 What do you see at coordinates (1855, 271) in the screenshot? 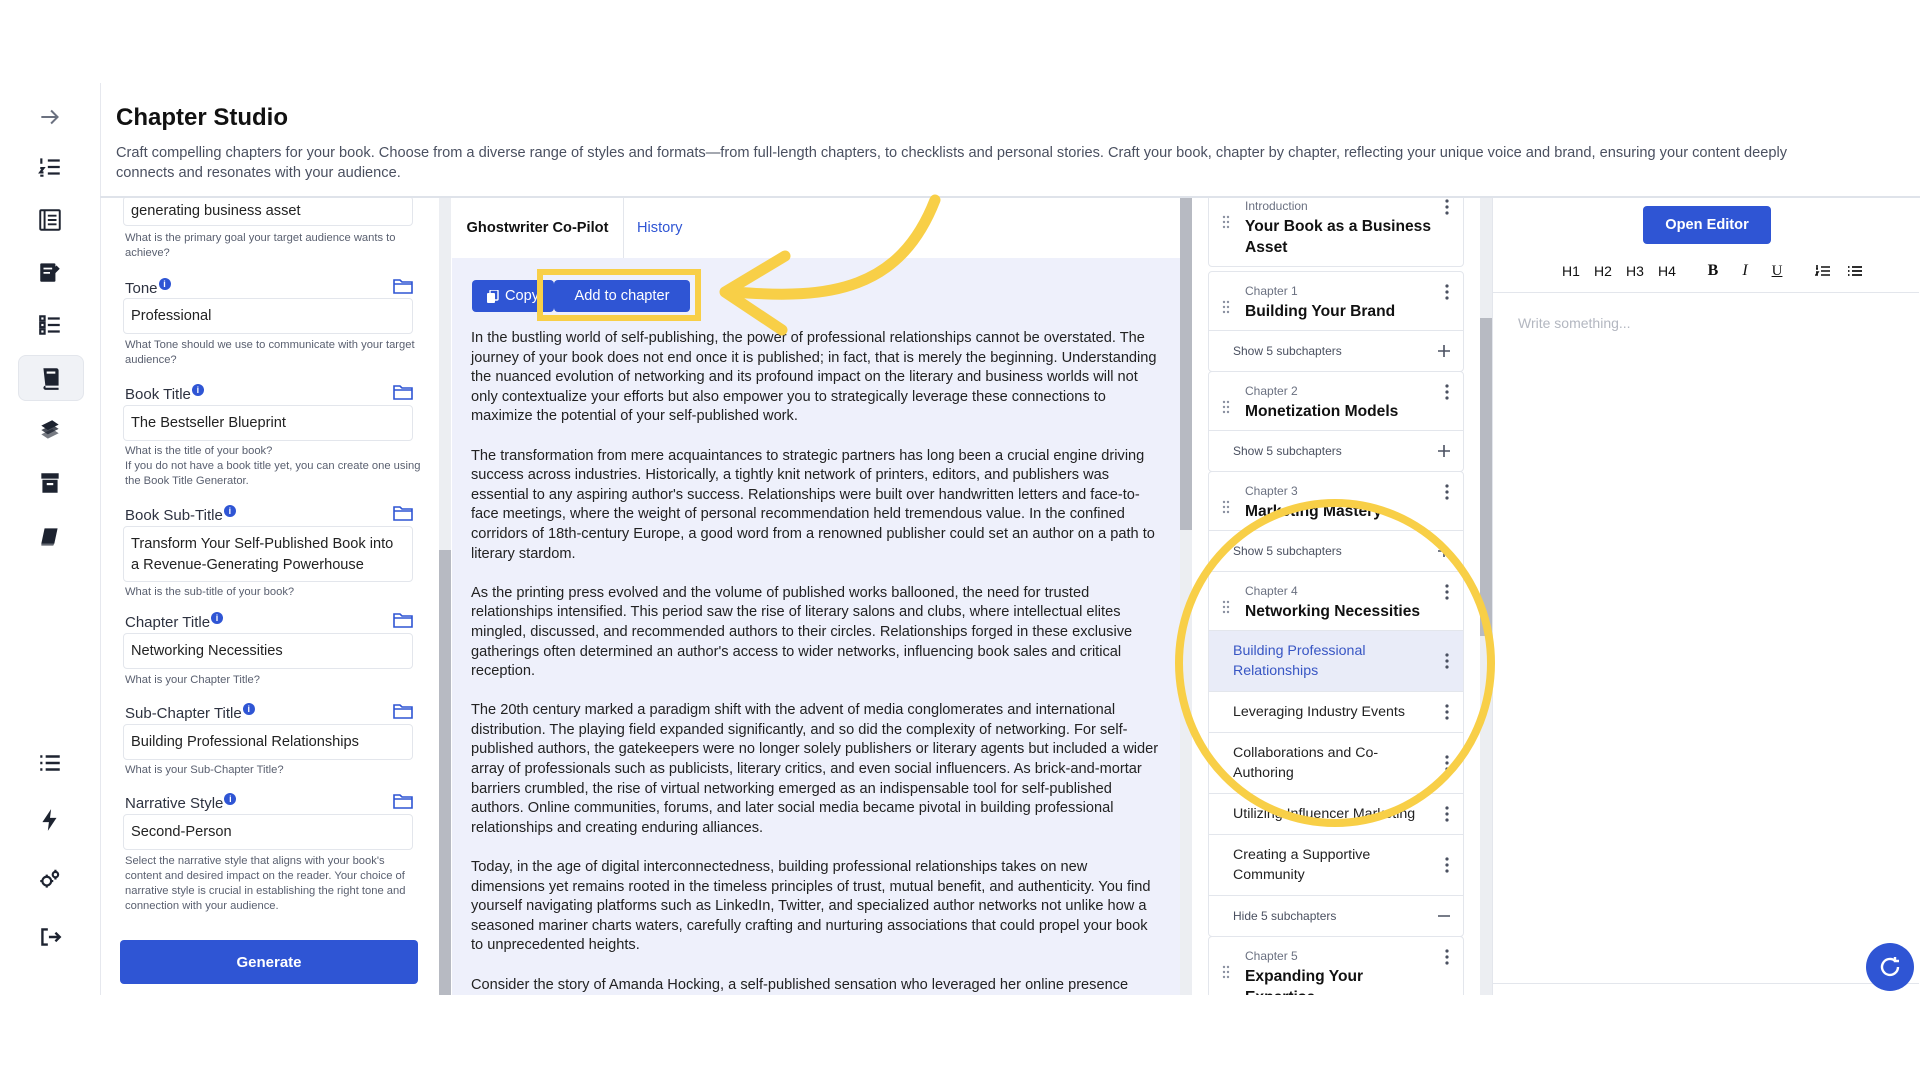
I see `bullet-list-button` at bounding box center [1855, 271].